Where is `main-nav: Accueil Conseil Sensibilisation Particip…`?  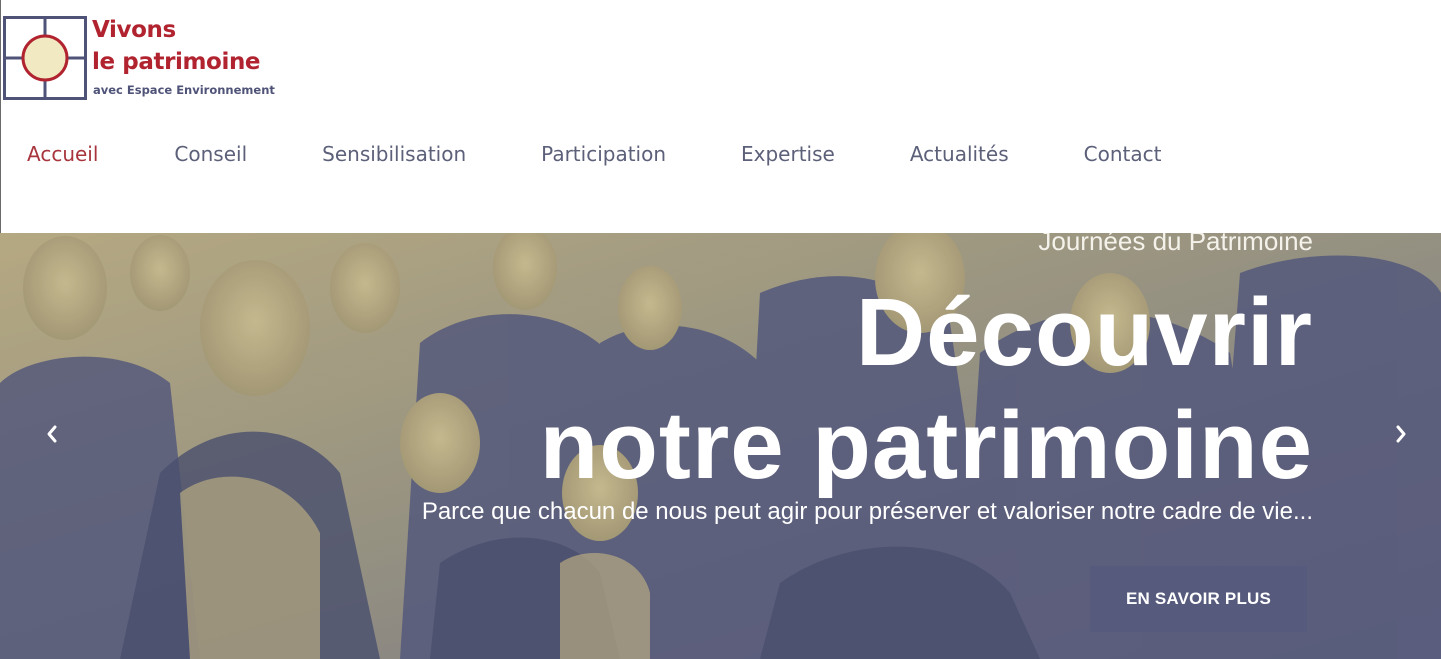 main-nav: Accueil Conseil Sensibilisation Particip… is located at coordinates (594, 154).